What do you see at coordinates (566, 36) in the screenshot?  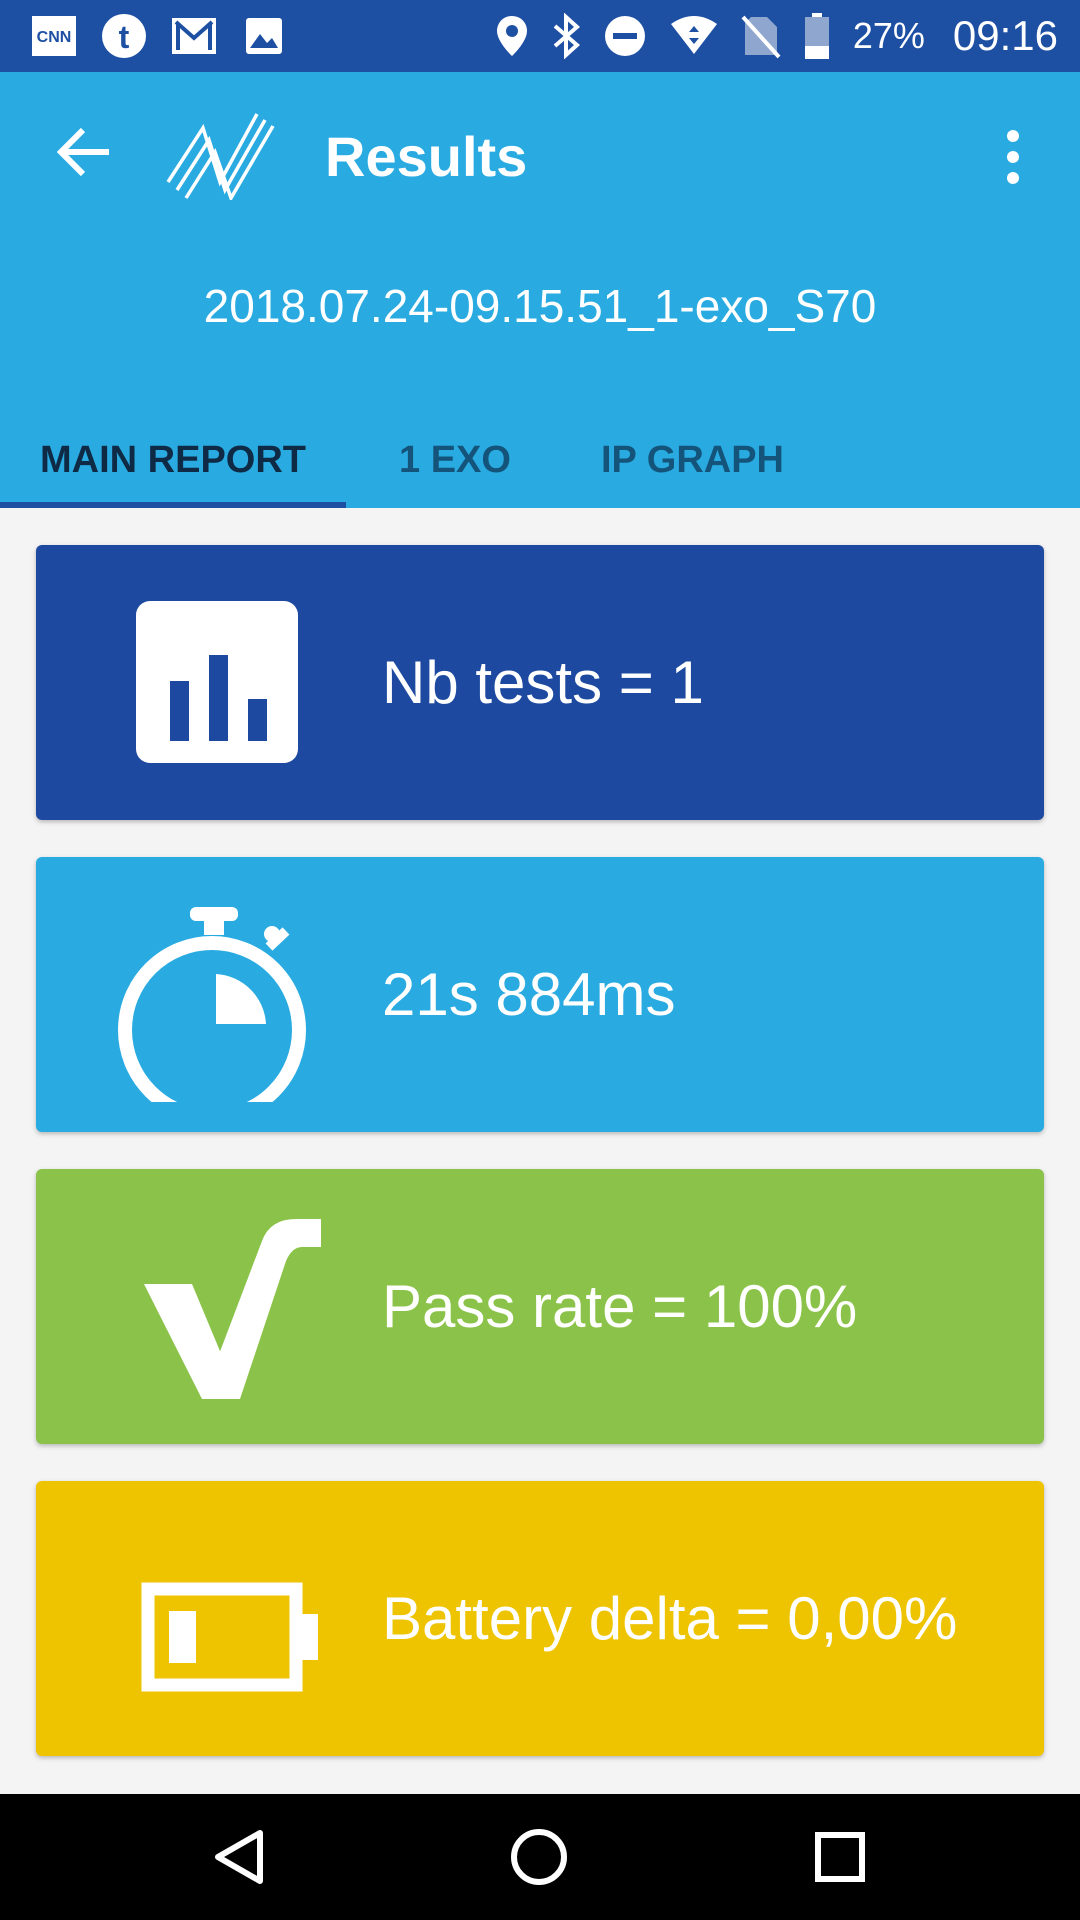 I see `bluetooth-icon` at bounding box center [566, 36].